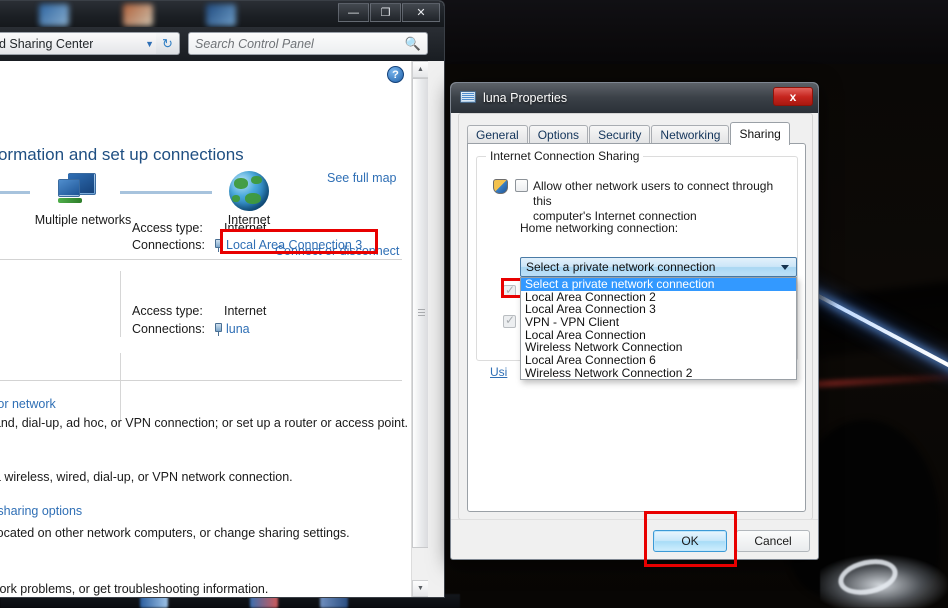  I want to click on scrollbar-grip-icon, so click(421, 313).